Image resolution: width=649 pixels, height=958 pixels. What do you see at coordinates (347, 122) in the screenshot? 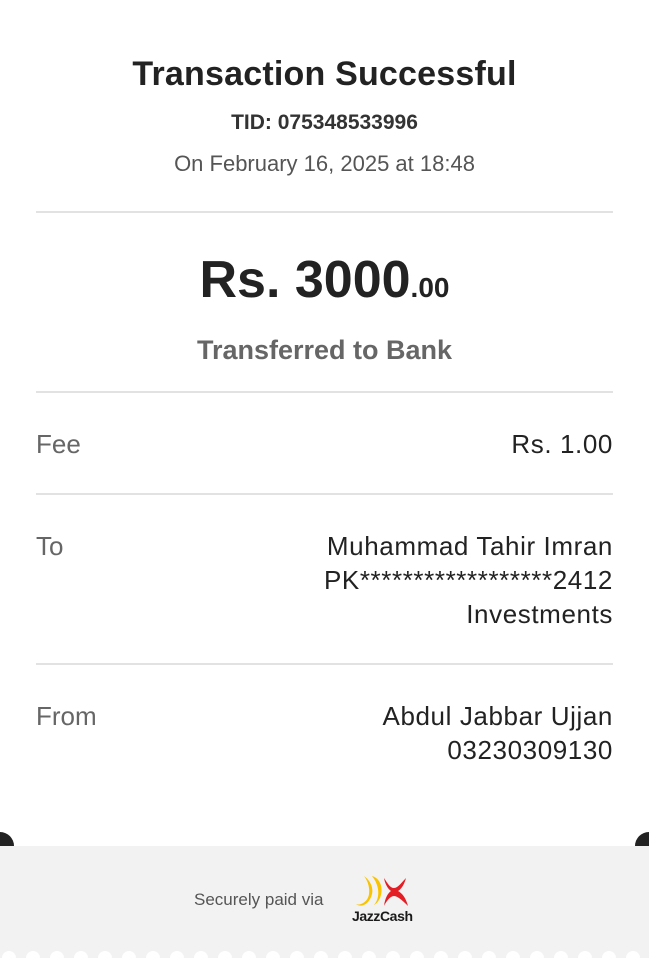
I see `tid-value: 075348533996` at bounding box center [347, 122].